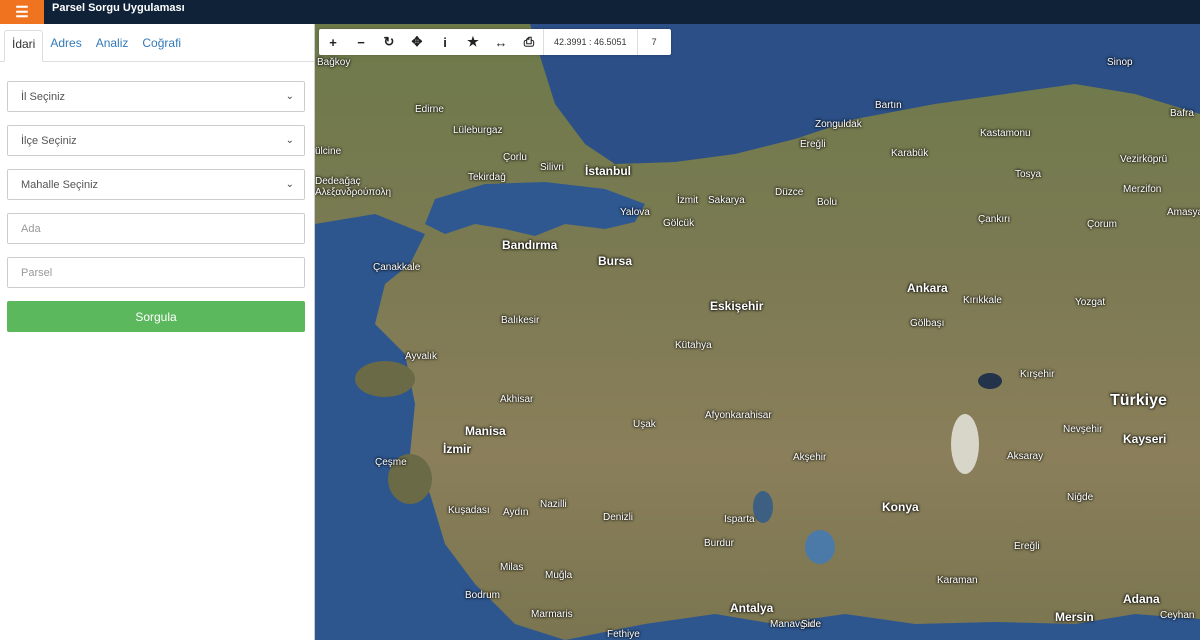 Image resolution: width=1200 pixels, height=640 pixels. I want to click on map-label: Eskişehir, so click(737, 306).